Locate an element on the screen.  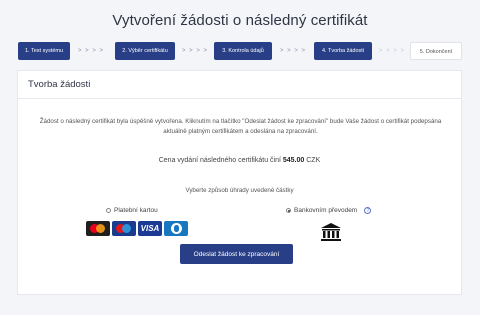
step-vyber-certifikatu: 2. Výběr certifikátu is located at coordinates (145, 51).